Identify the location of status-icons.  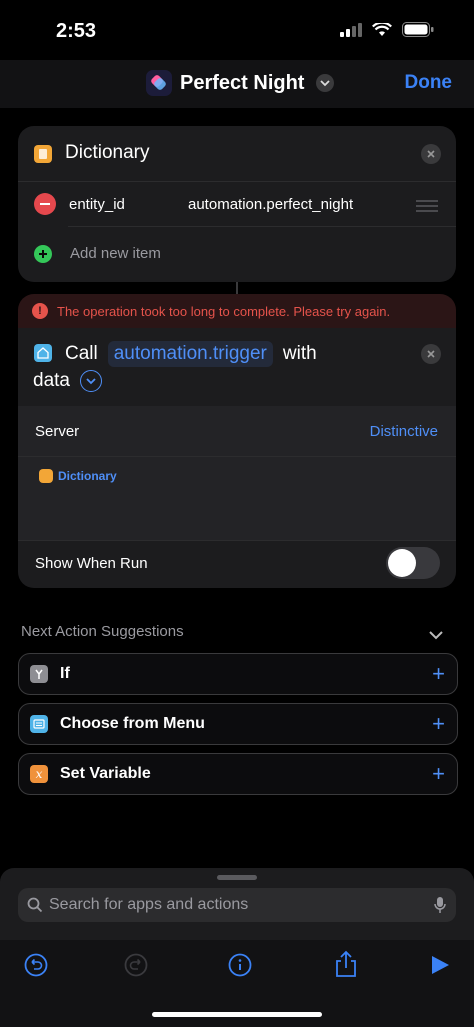
(387, 29).